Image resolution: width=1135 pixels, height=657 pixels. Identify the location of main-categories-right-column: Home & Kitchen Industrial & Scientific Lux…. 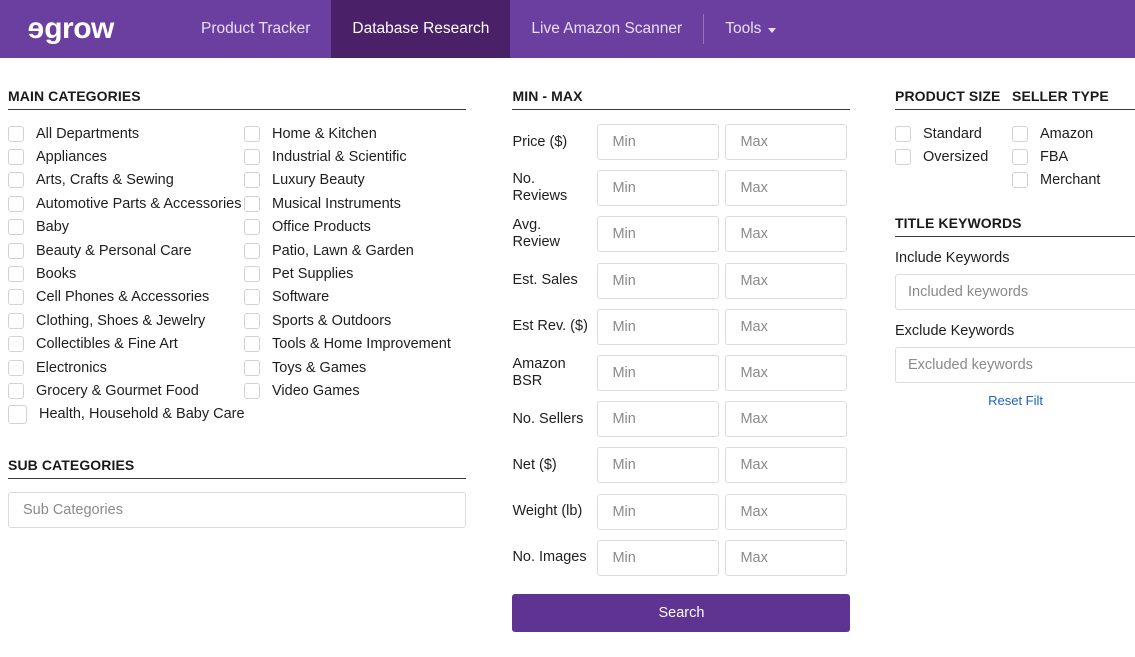
(362, 274).